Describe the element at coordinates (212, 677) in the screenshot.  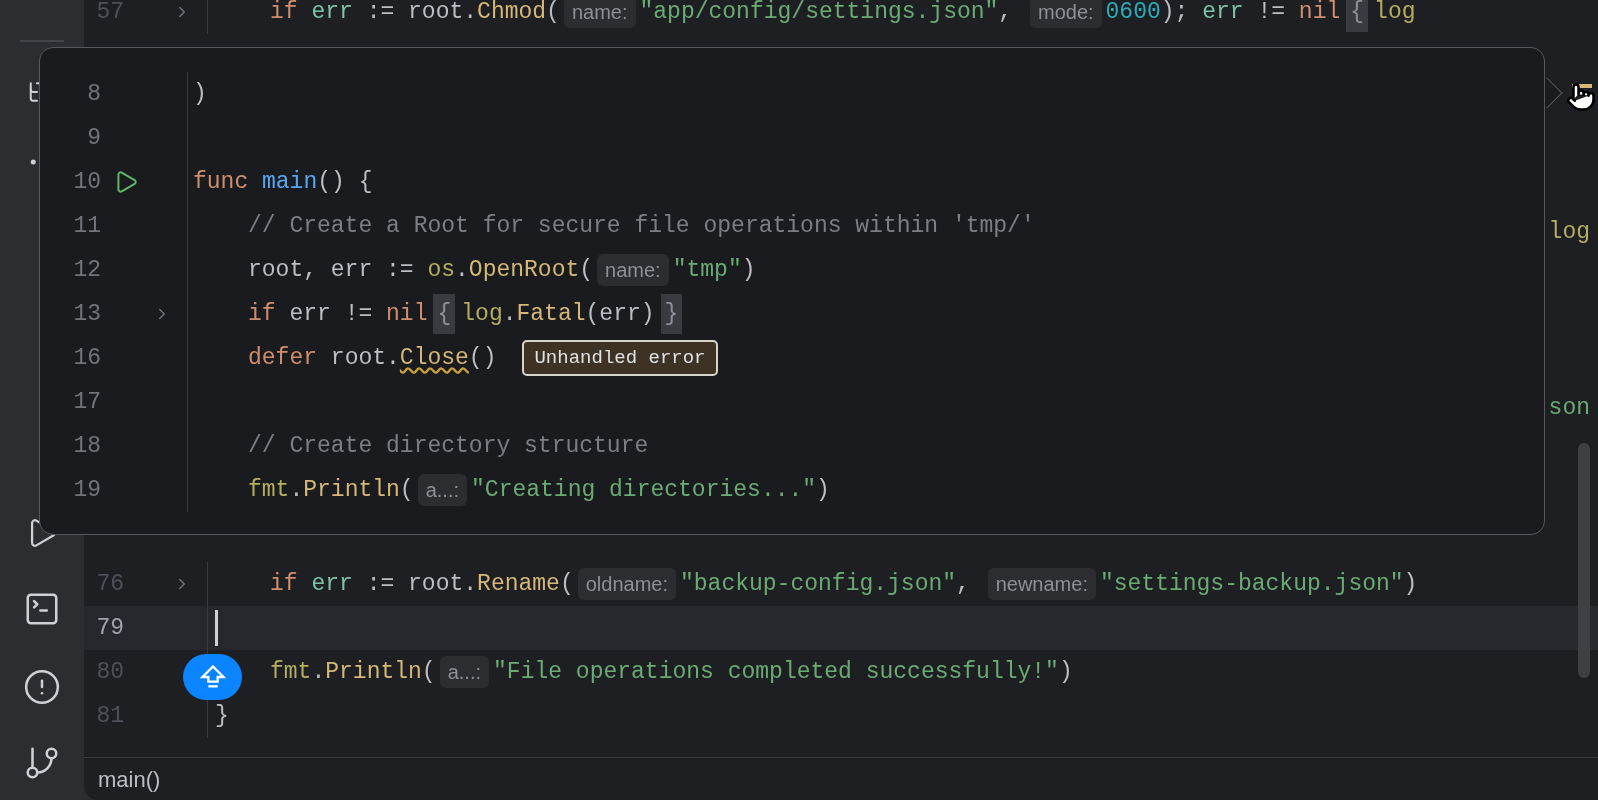
I see `up-arrow-icon` at that location.